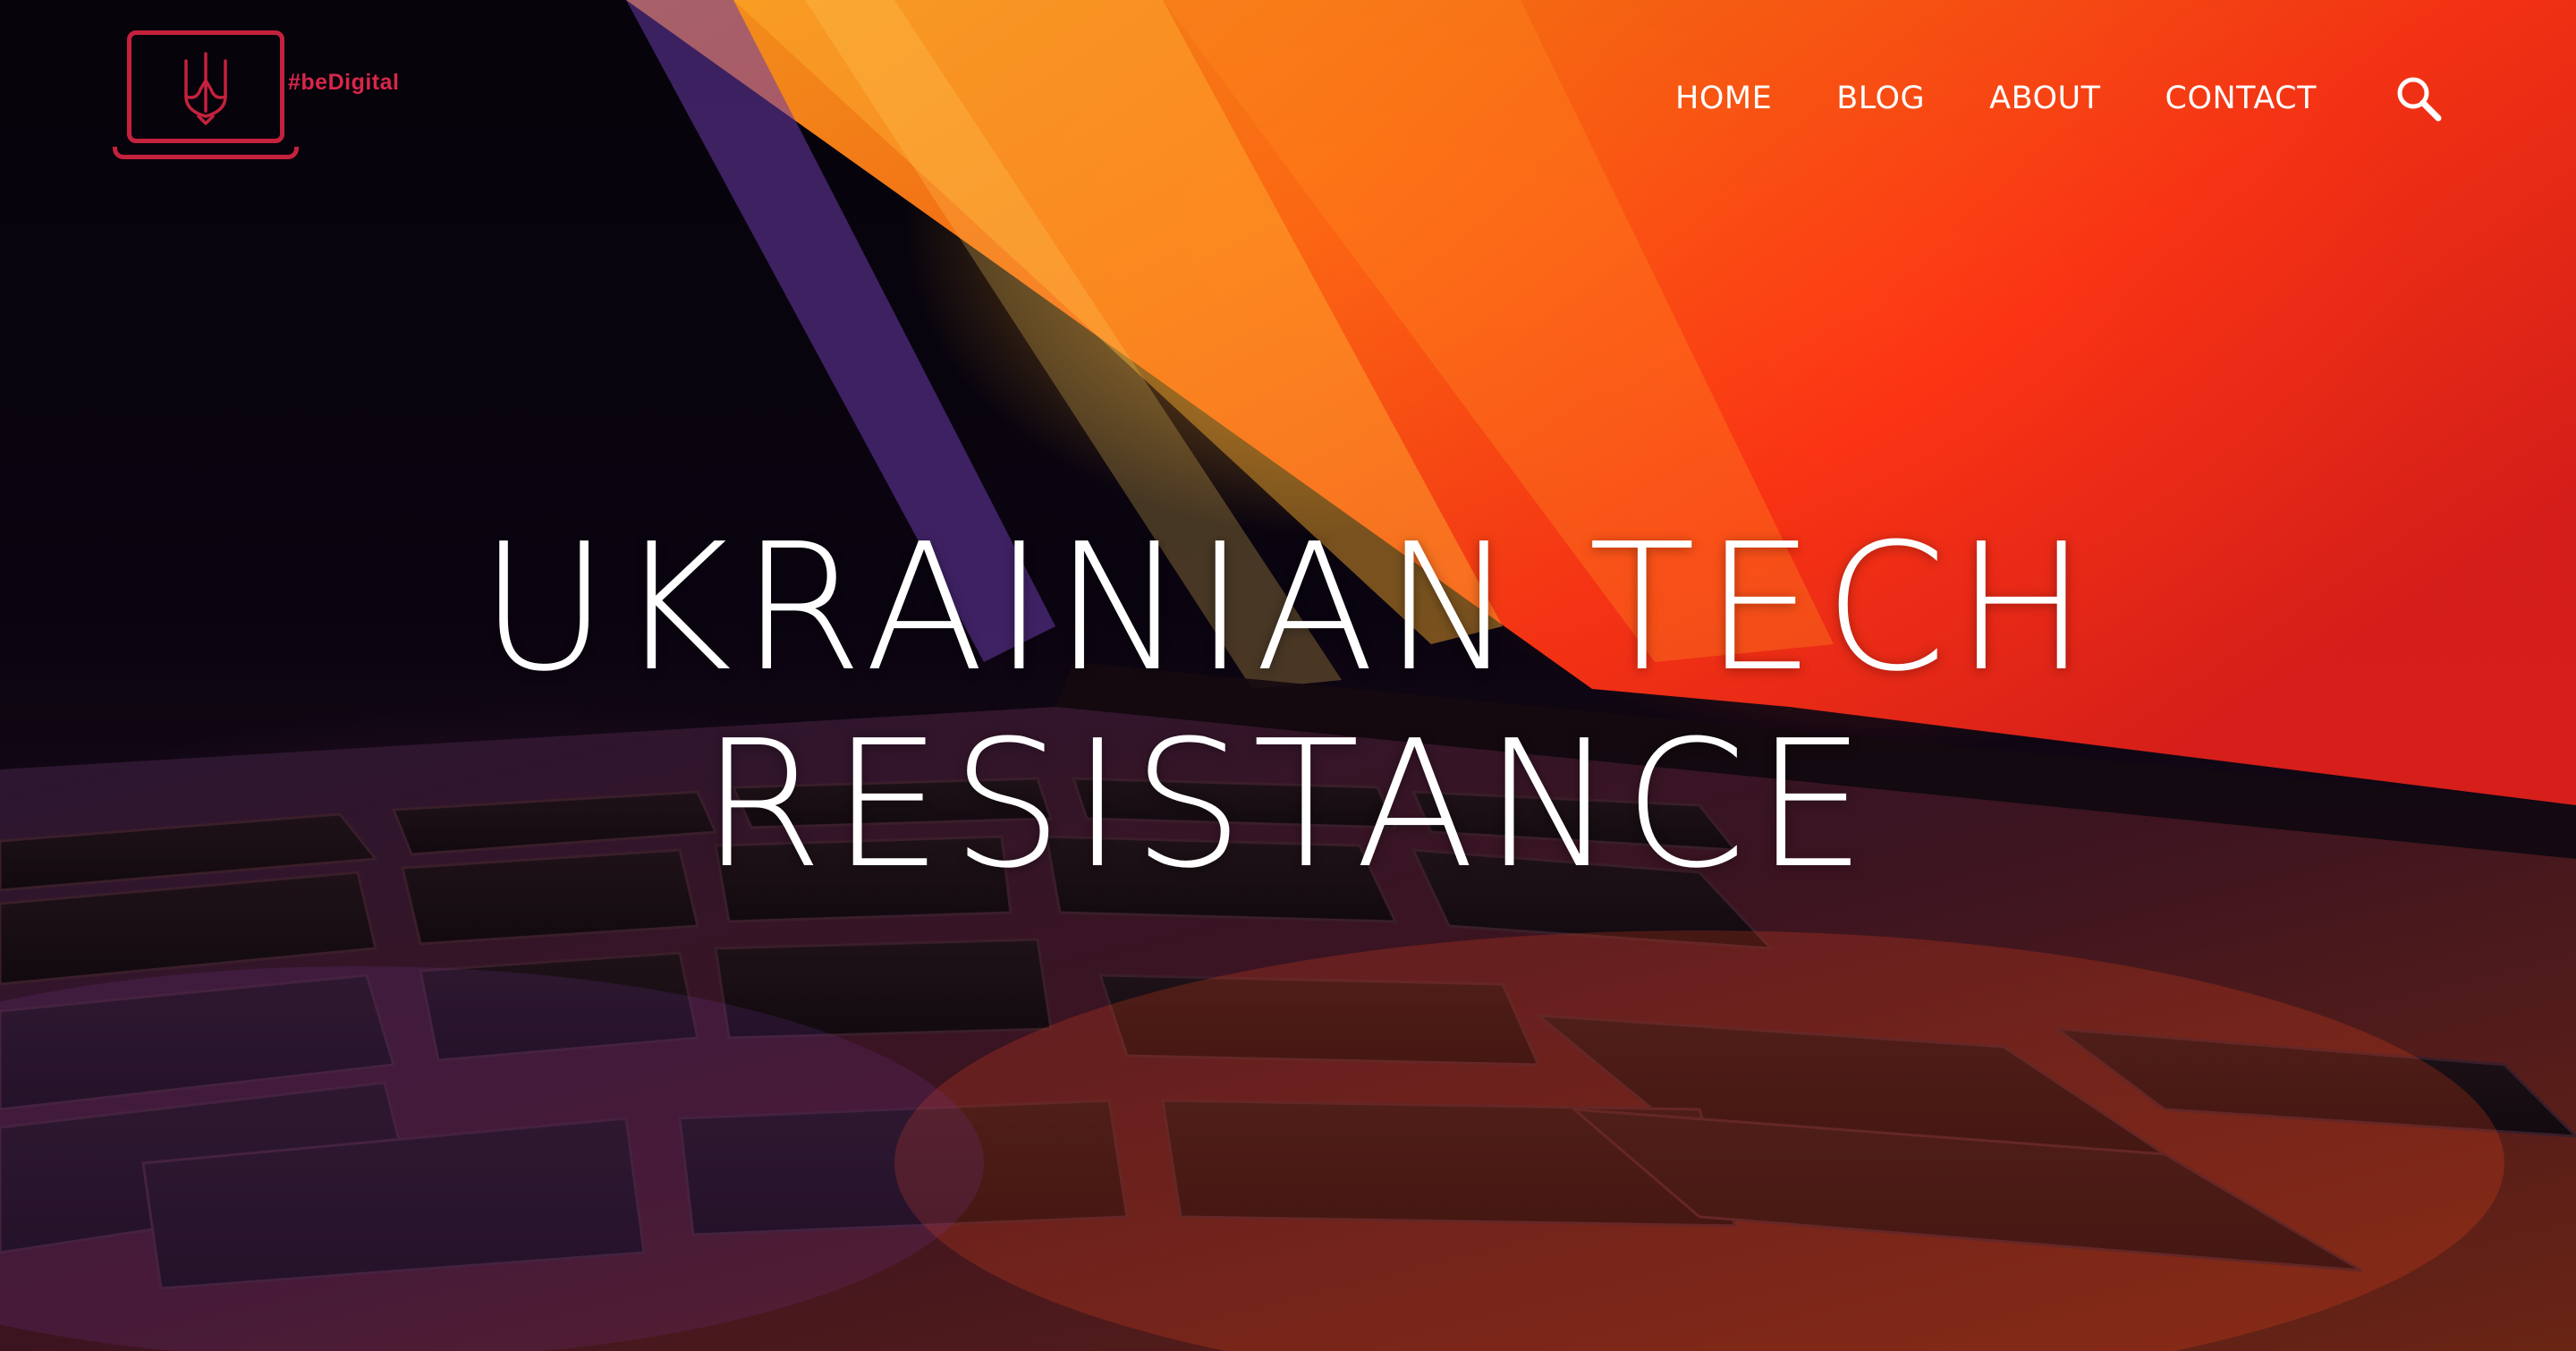 The height and width of the screenshot is (1351, 2576). What do you see at coordinates (1288, 608) in the screenshot?
I see `hero-title-line-1: UKRAINIAN TECH` at bounding box center [1288, 608].